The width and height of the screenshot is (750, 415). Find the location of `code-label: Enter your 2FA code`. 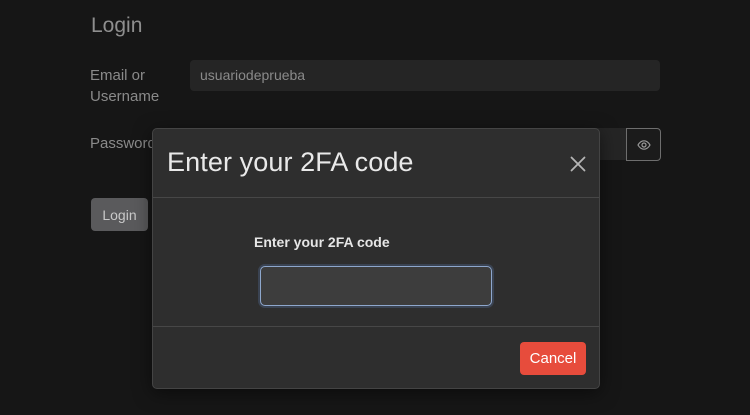

code-label: Enter your 2FA code is located at coordinates (322, 242).